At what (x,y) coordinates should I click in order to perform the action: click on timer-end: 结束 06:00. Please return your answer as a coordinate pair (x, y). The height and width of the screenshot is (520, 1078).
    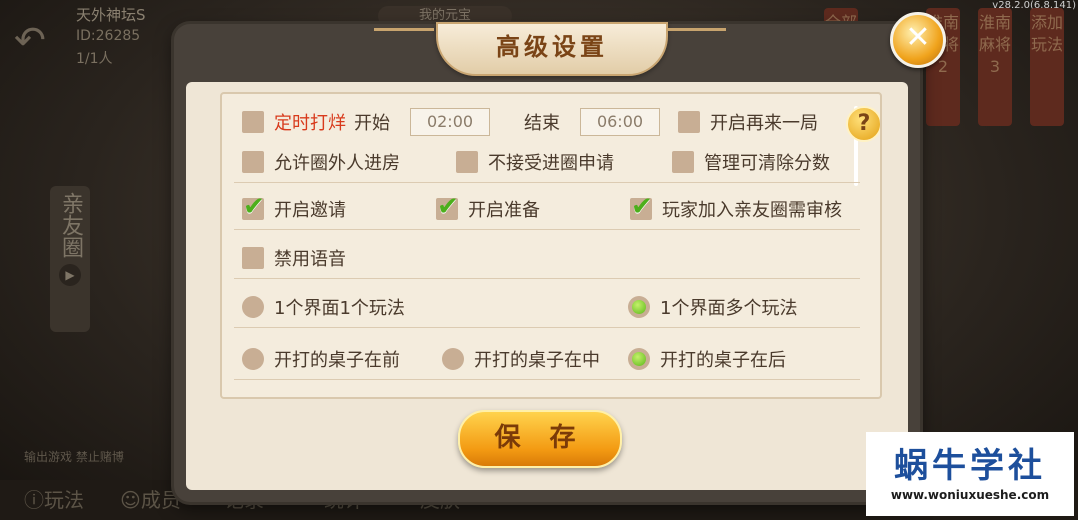
    Looking at the image, I should click on (592, 122).